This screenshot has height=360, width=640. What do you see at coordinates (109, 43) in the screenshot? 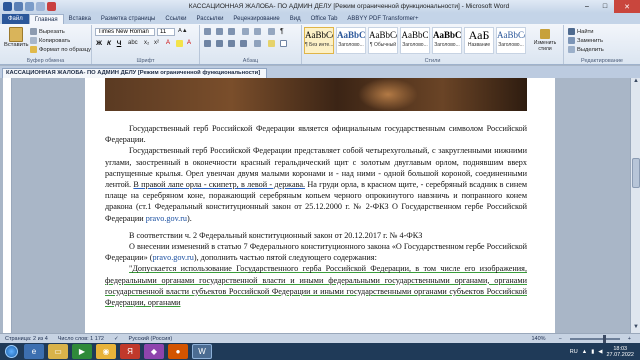
I see `italic-button: К` at bounding box center [109, 43].